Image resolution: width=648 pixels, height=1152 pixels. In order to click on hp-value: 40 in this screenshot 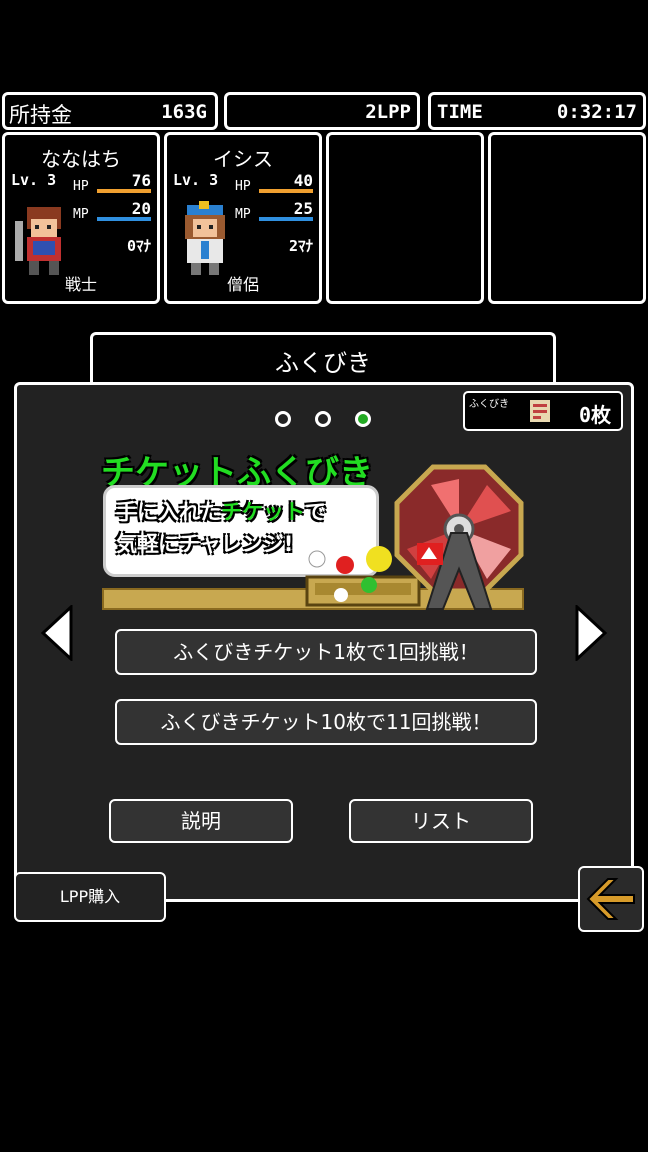, I will do `click(303, 180)`.